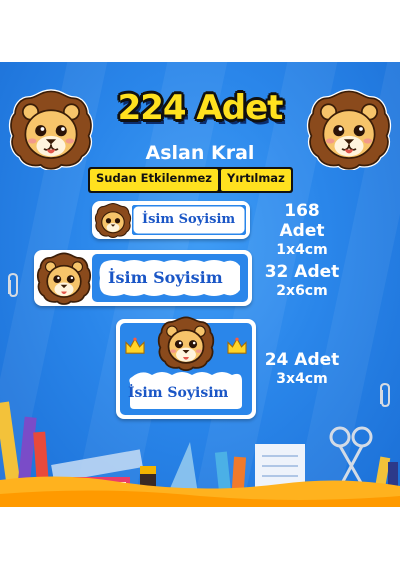 Image resolution: width=400 pixels, height=570 pixels. I want to click on label-count: 168 Adet, so click(302, 221).